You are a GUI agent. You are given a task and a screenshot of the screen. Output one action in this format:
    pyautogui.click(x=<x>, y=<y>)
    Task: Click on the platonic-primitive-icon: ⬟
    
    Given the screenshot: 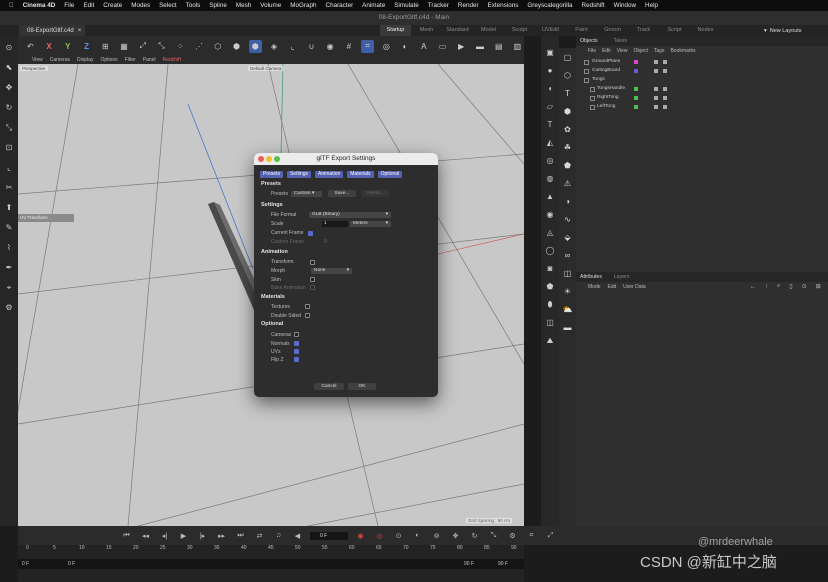 What is the action you would take?
    pyautogui.click(x=550, y=286)
    